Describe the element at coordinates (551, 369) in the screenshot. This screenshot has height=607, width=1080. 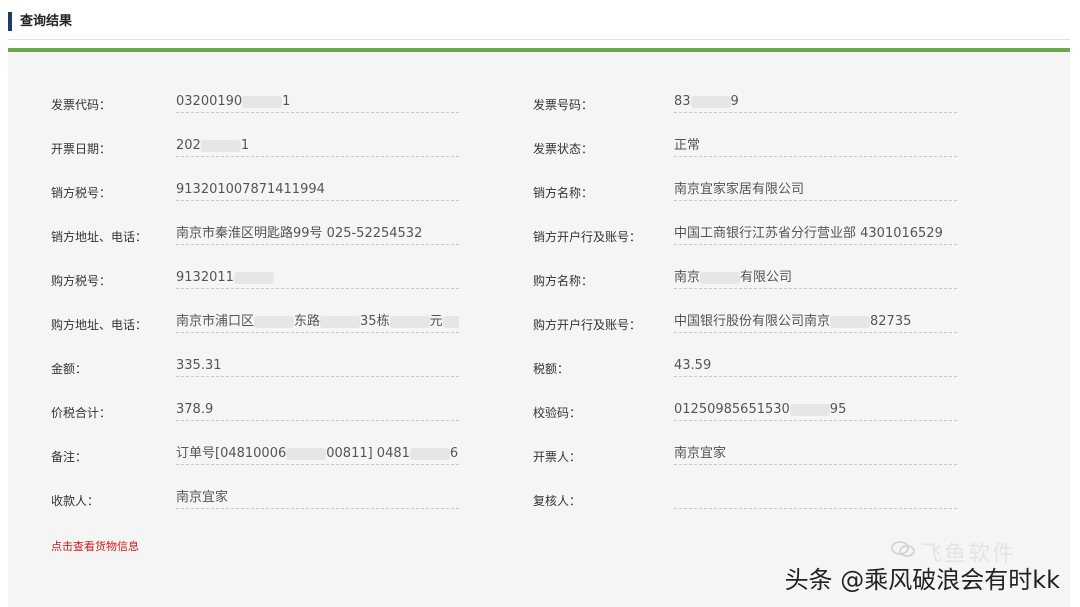
I see `tax-label: 税额：` at that location.